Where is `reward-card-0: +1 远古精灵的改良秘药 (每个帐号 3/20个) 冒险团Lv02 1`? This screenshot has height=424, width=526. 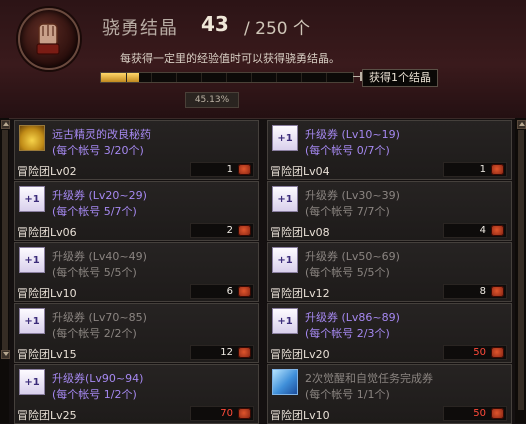 reward-card-0: +1 远古精灵的改良秘药 (每个帐号 3/20个) 冒险团Lv02 1 is located at coordinates (136, 150).